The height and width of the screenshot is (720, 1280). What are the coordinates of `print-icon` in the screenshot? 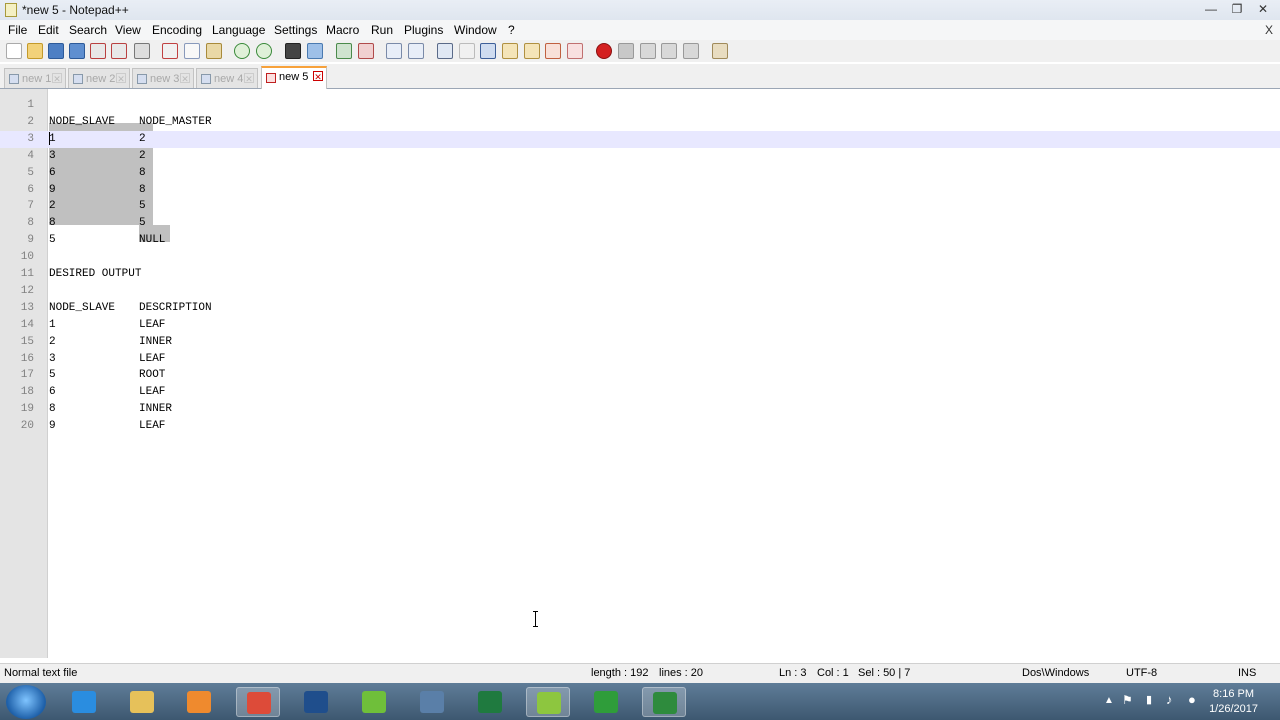 It's located at (142, 51).